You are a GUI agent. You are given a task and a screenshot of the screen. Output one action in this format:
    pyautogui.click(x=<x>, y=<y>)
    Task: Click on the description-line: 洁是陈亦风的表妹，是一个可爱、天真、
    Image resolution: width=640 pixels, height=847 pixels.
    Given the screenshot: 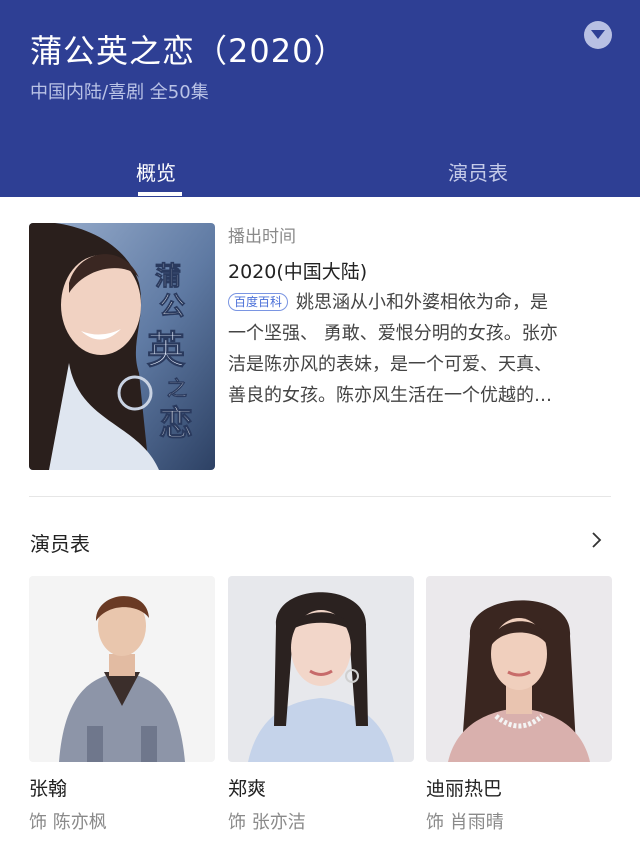 What is the action you would take?
    pyautogui.click(x=390, y=364)
    